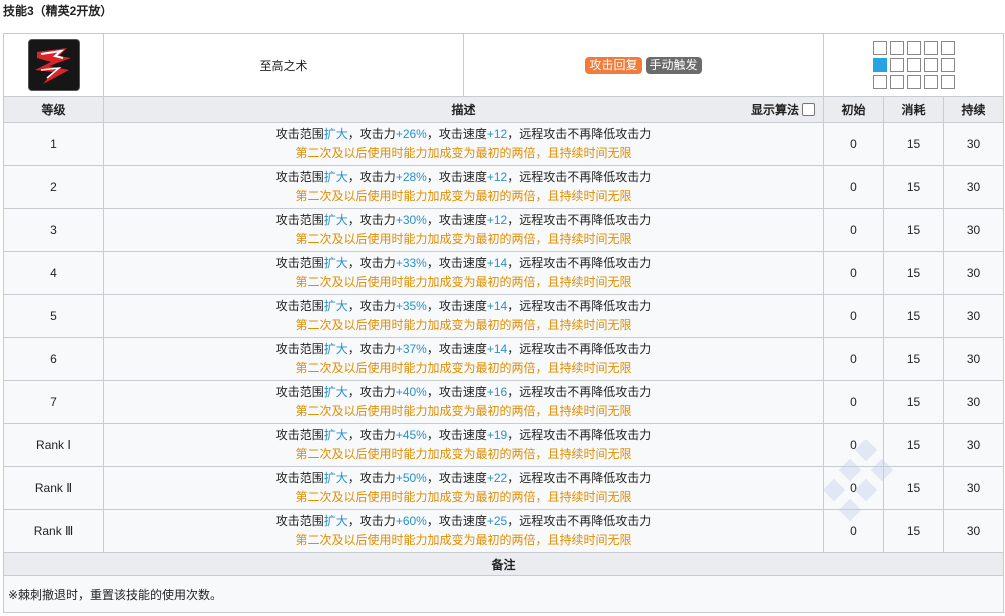 The height and width of the screenshot is (616, 1005). I want to click on show-algo-label: 显示算法, so click(774, 110).